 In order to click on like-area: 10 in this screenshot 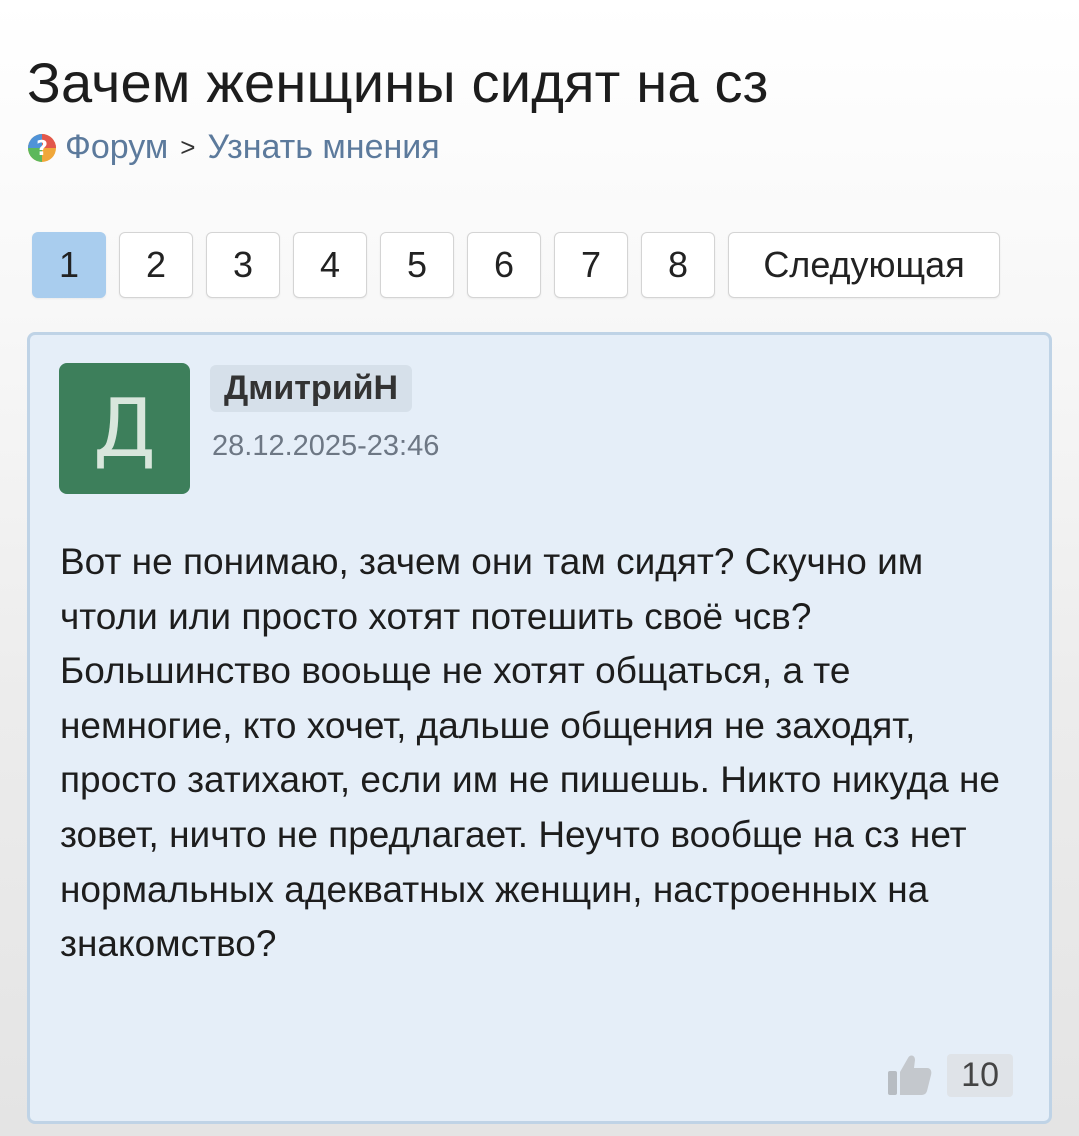, I will do `click(950, 1075)`.